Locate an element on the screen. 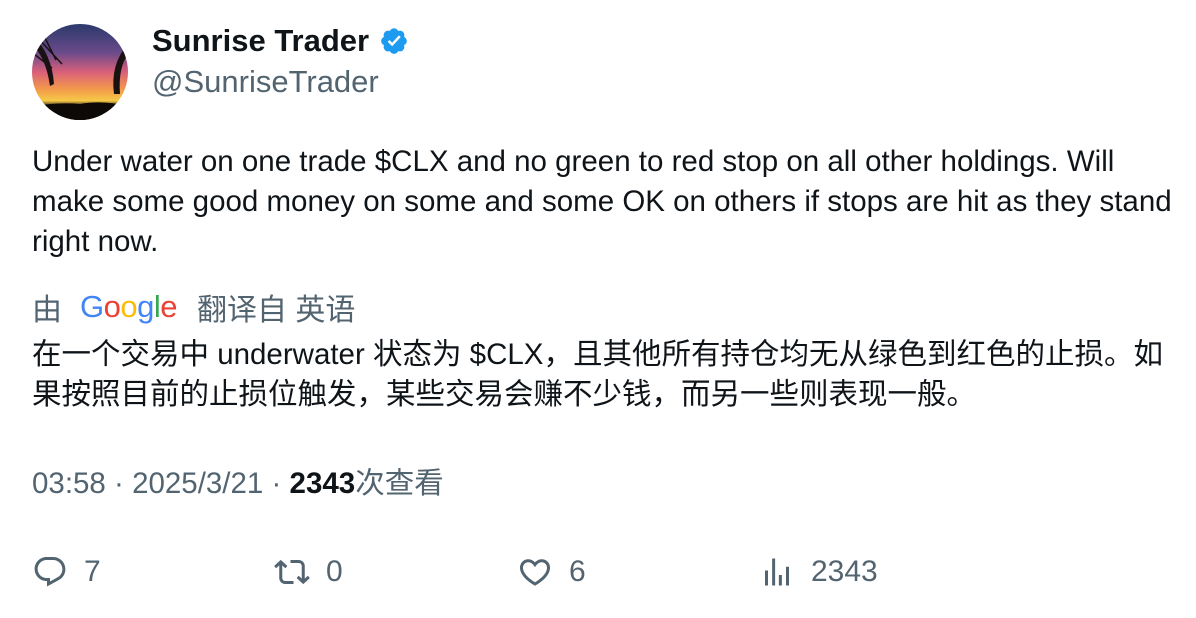  tweet-meta: 03:58 · 2025/3/21 · 2343次查看 is located at coordinates (238, 484).